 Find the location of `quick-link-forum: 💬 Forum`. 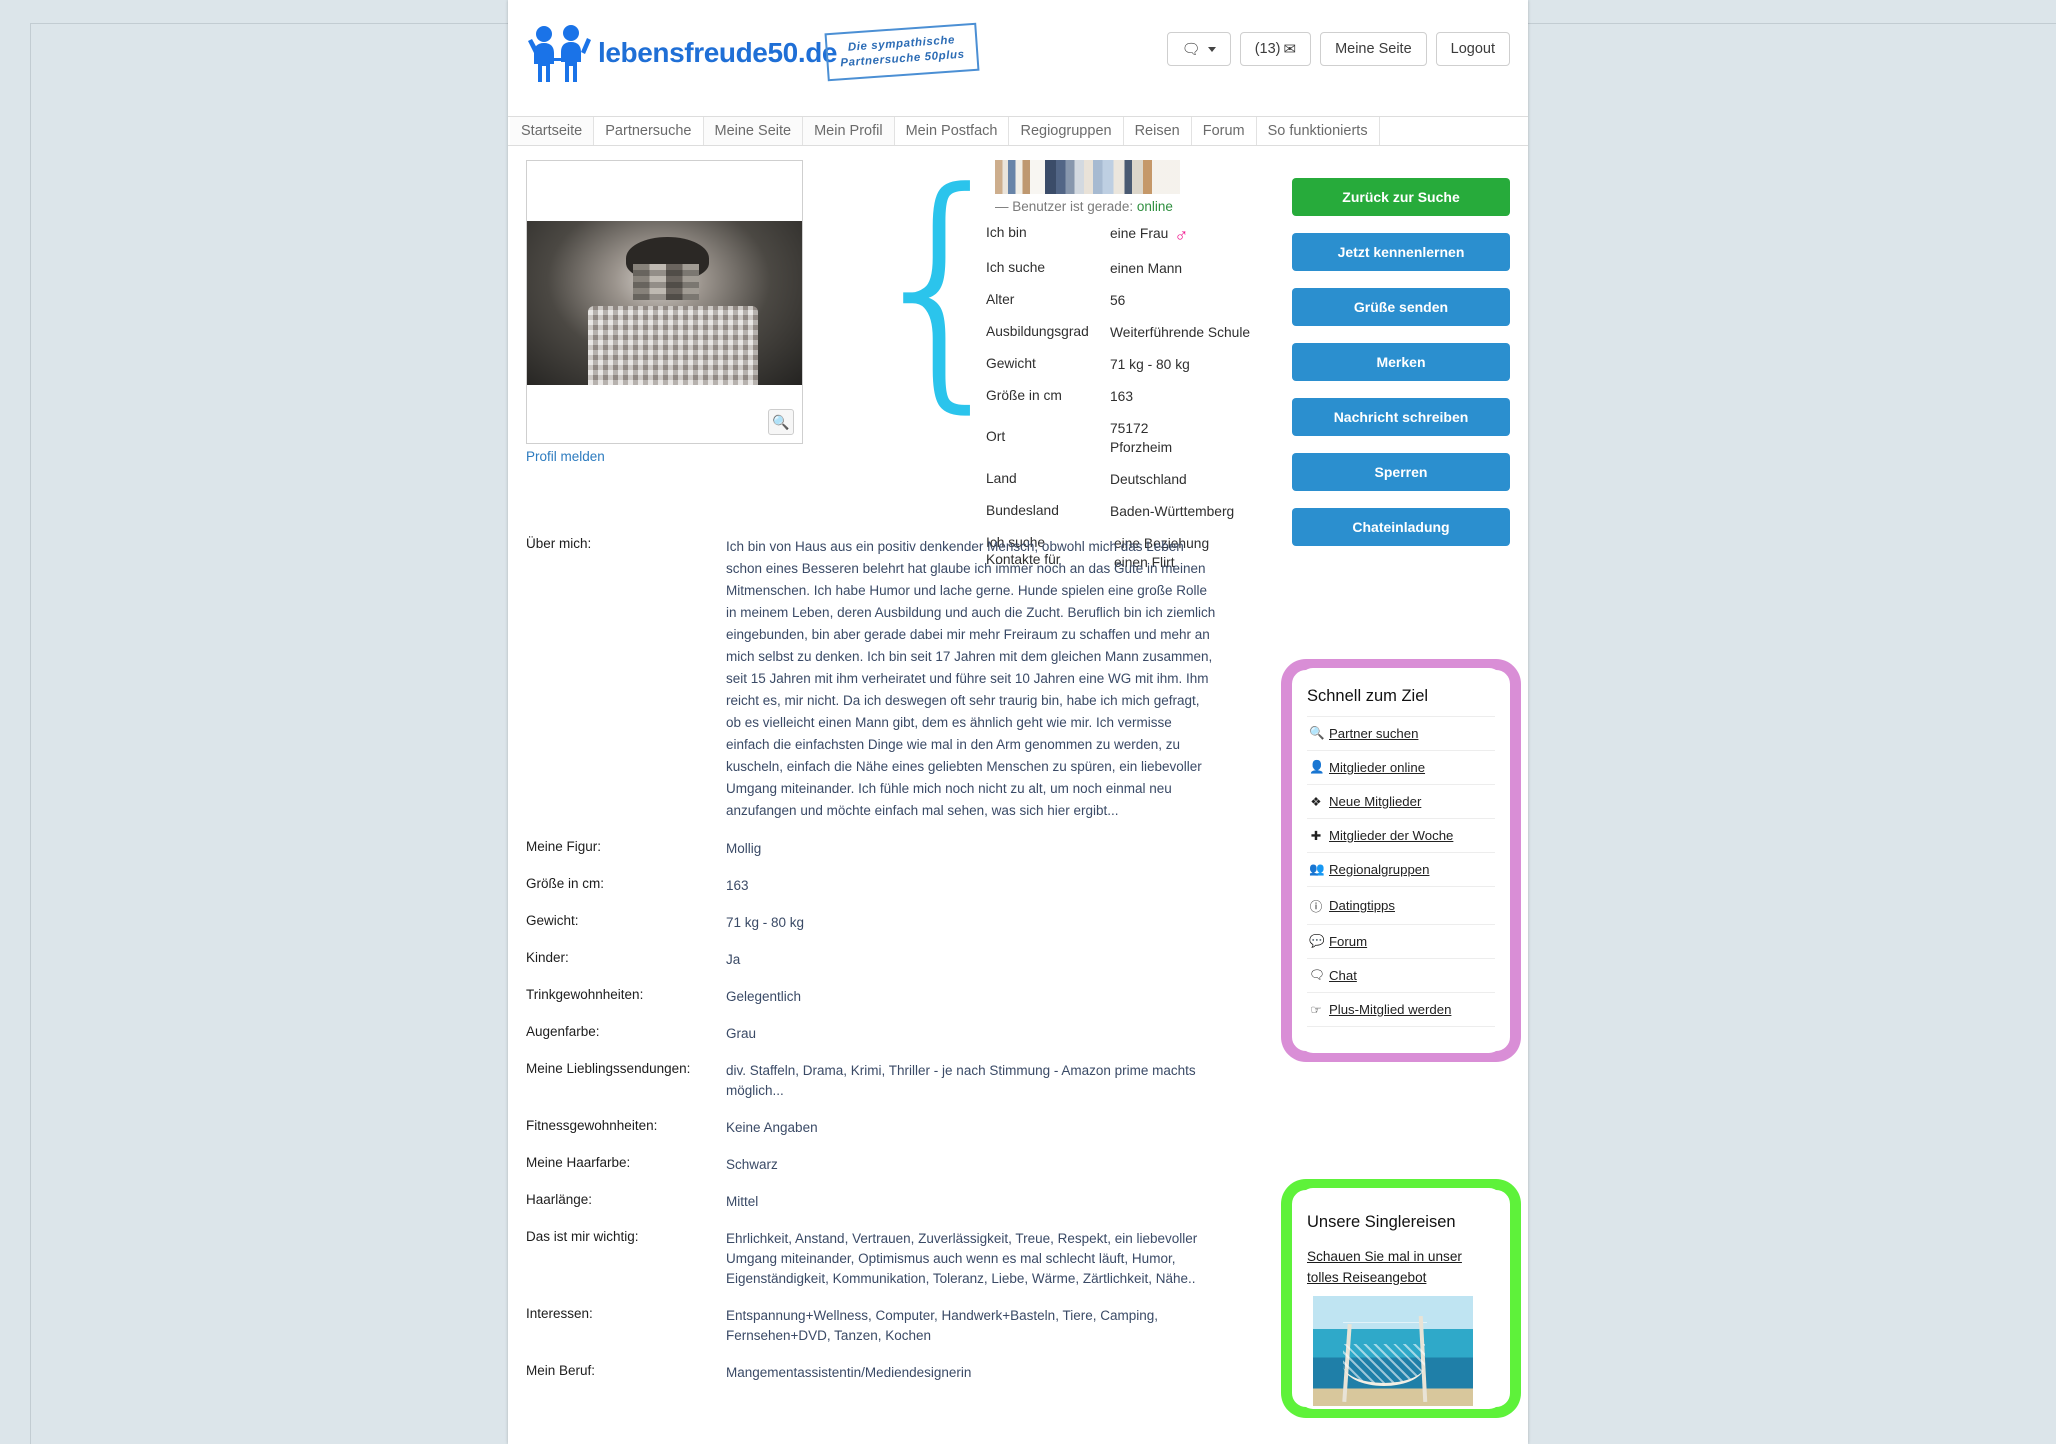

quick-link-forum: 💬 Forum is located at coordinates (1401, 941).